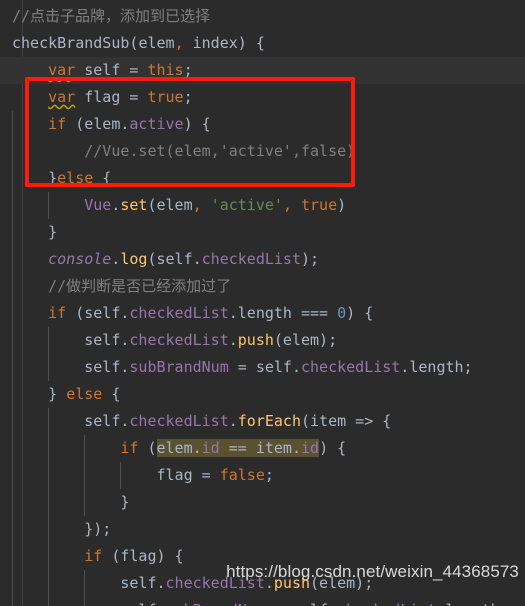 The width and height of the screenshot is (525, 606). Describe the element at coordinates (156, 43) in the screenshot. I see `code-token: elem` at that location.